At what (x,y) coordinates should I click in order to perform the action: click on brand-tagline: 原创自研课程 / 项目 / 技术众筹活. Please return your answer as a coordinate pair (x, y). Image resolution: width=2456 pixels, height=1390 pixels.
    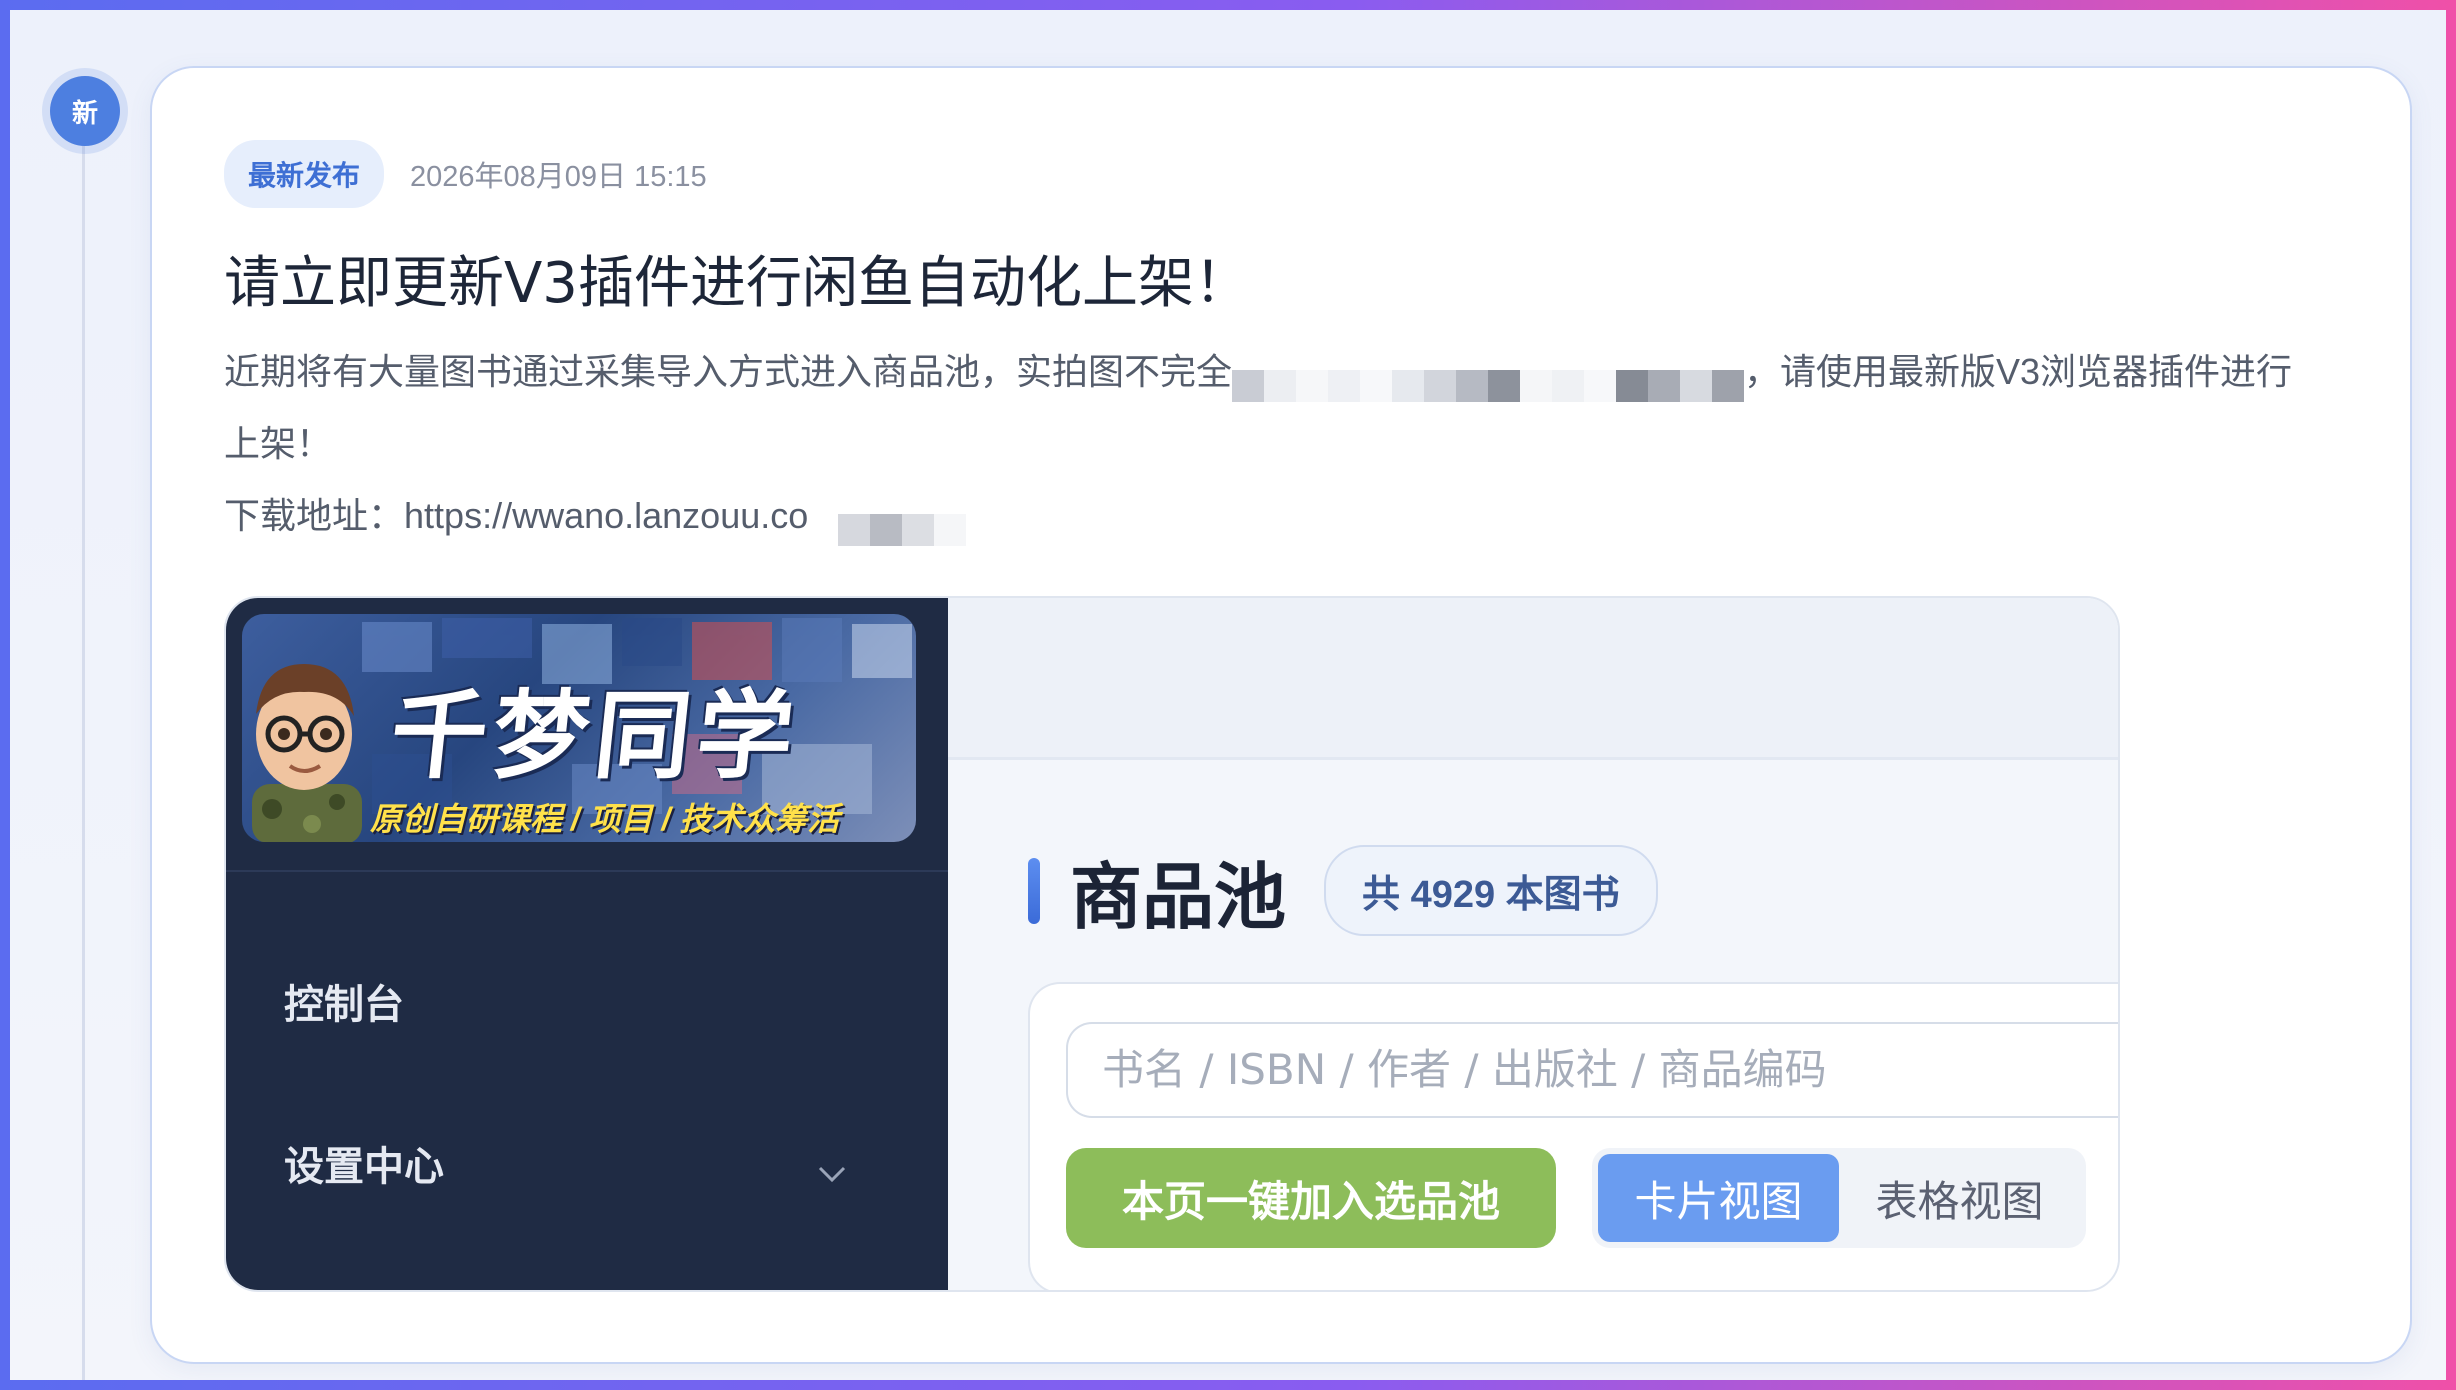
    Looking at the image, I should click on (605, 819).